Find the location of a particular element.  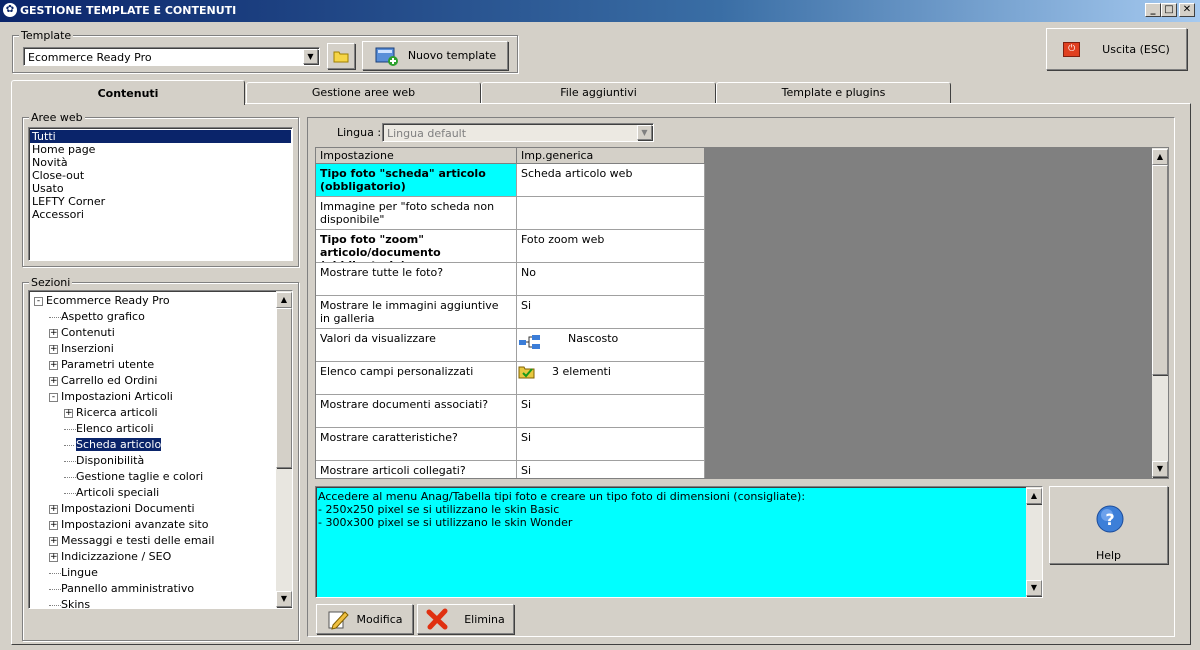

grid-header: Impostazione is located at coordinates (416, 156).